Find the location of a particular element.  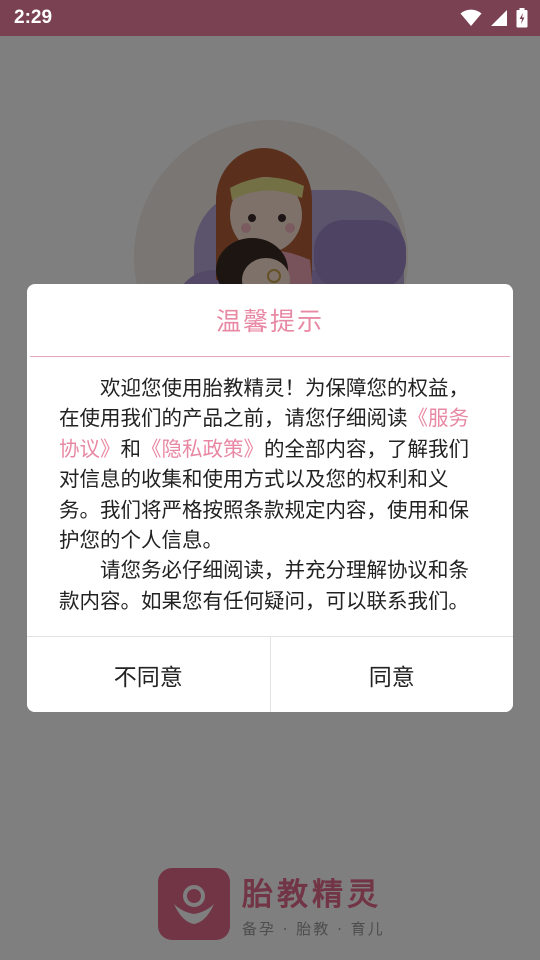

status-icons is located at coordinates (494, 18).